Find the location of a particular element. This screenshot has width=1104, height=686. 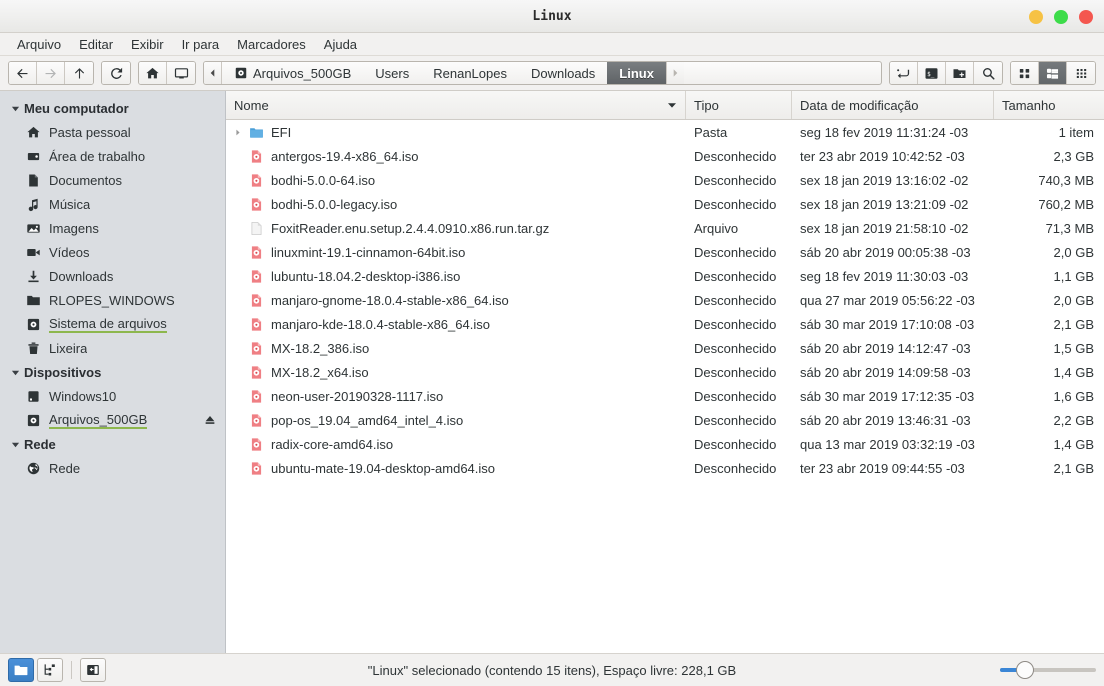

reload-button is located at coordinates (116, 73).